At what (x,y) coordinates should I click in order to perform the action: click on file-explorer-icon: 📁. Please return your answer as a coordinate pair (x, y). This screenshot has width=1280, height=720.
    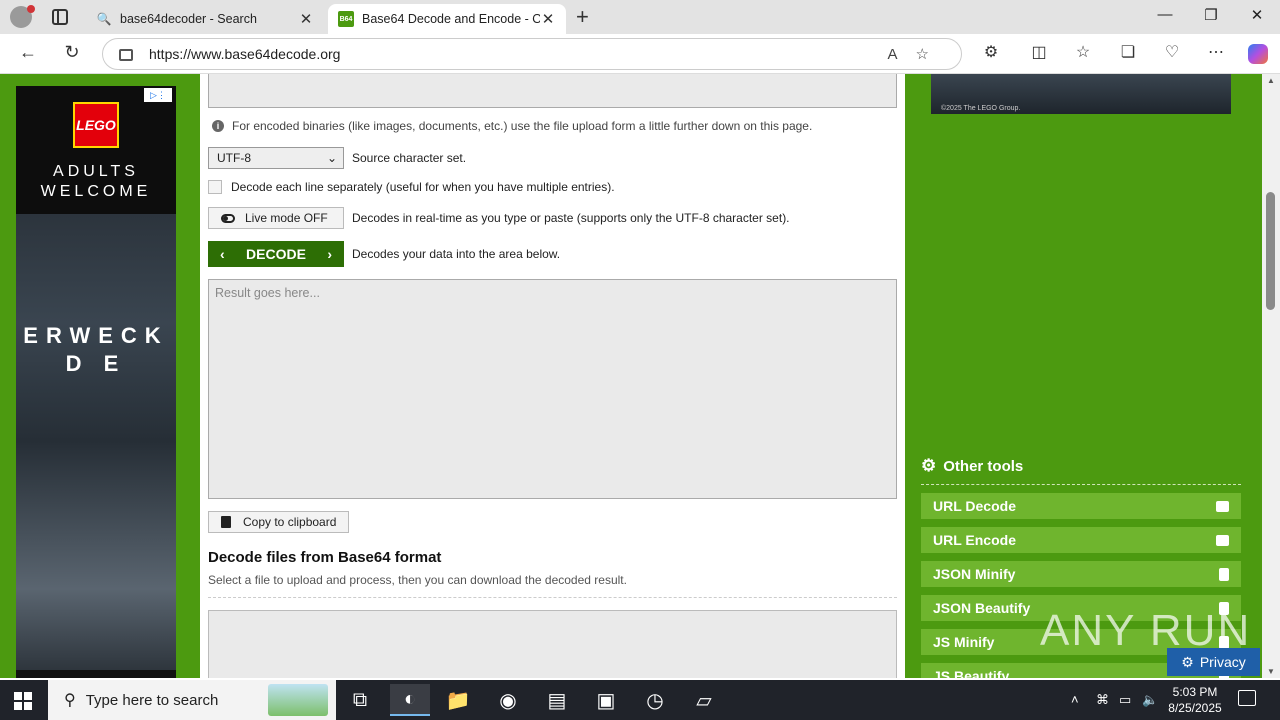
    Looking at the image, I should click on (458, 700).